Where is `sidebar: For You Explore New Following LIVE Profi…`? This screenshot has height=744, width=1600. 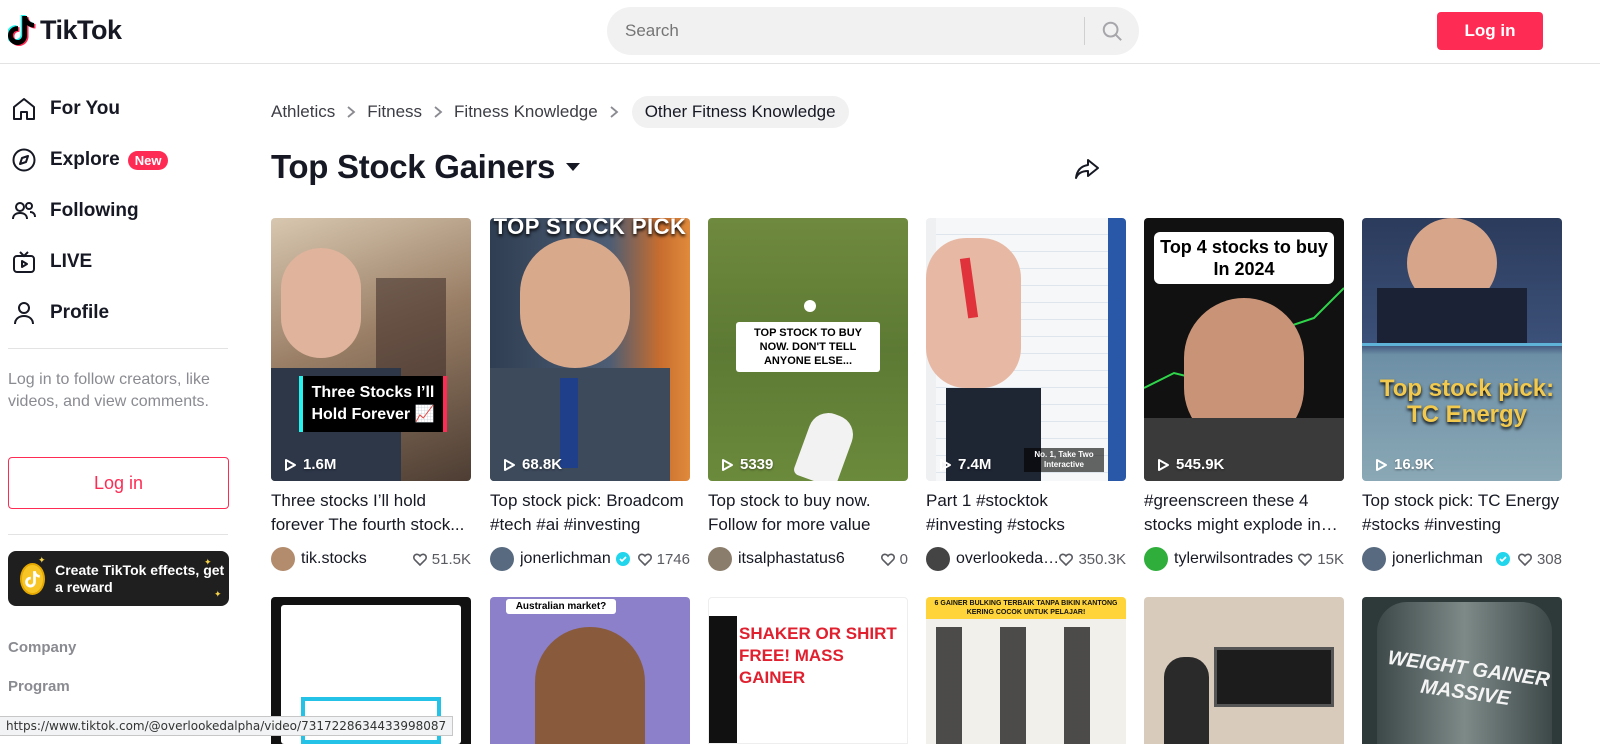 sidebar: For You Explore New Following LIVE Profi… is located at coordinates (120, 404).